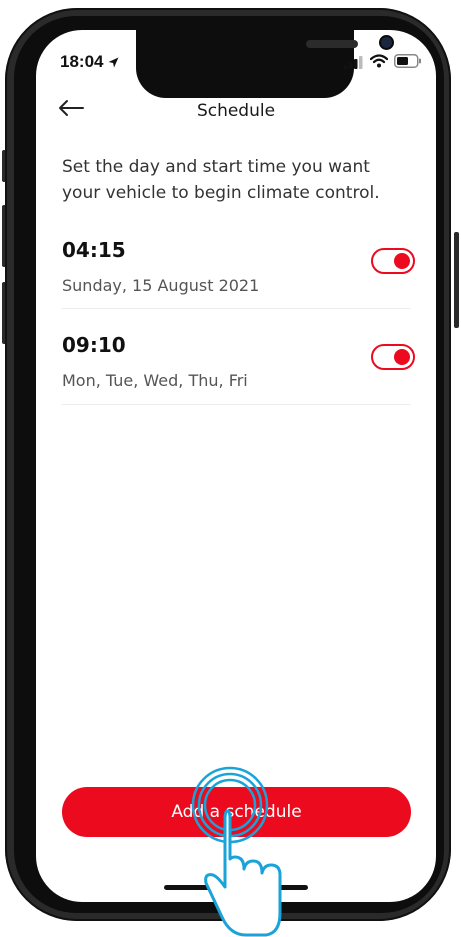  I want to click on front-camera, so click(386, 42).